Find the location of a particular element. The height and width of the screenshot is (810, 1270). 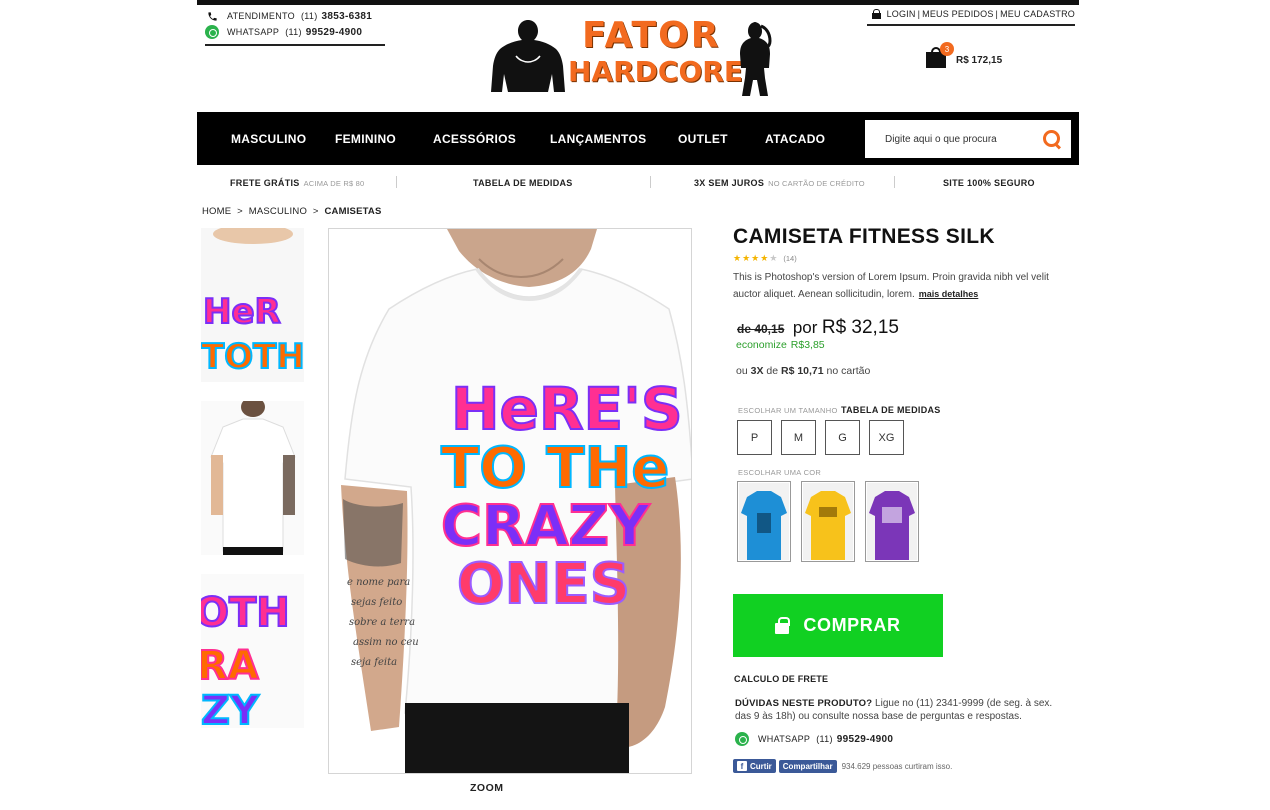

benefit-seguro: SITE 100% SEGURO is located at coordinates (989, 183).